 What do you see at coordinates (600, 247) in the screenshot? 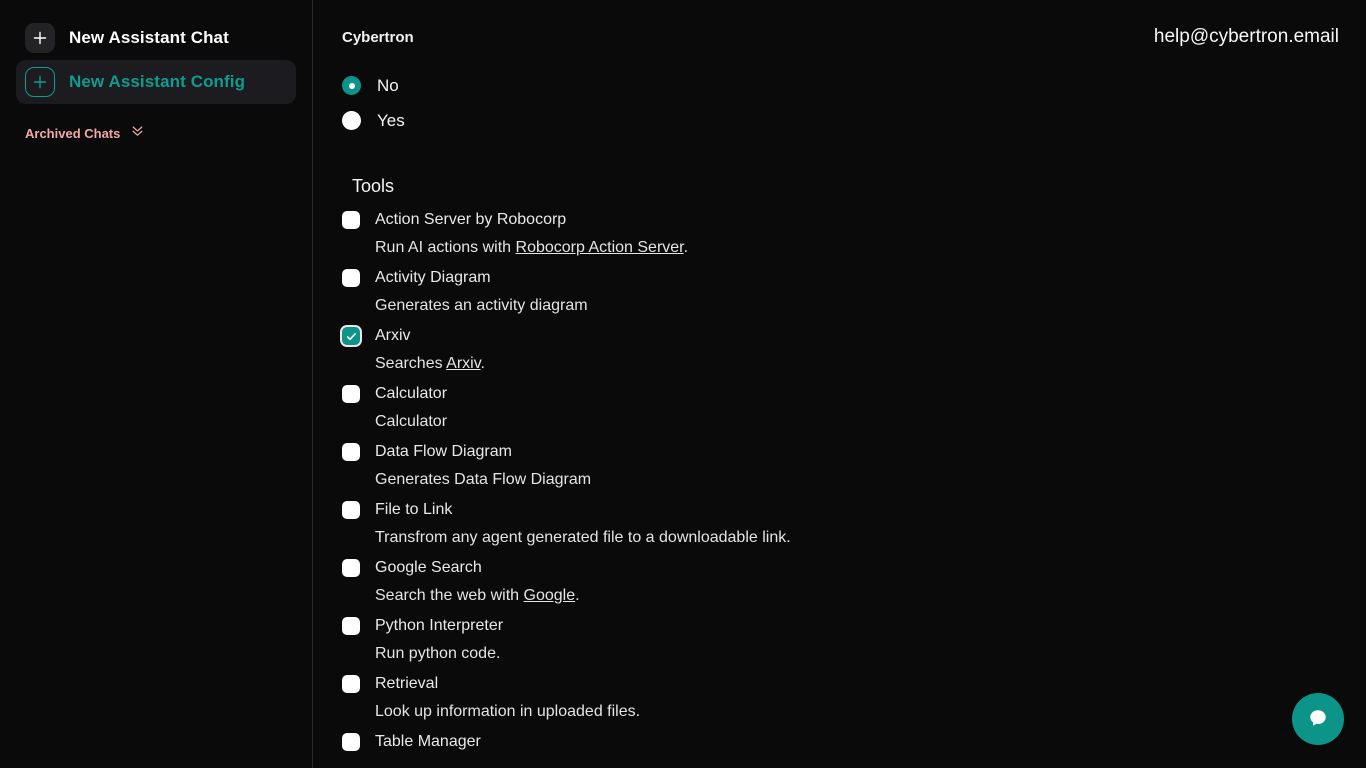
I see `tool-description-link: Robocorp Action Server` at bounding box center [600, 247].